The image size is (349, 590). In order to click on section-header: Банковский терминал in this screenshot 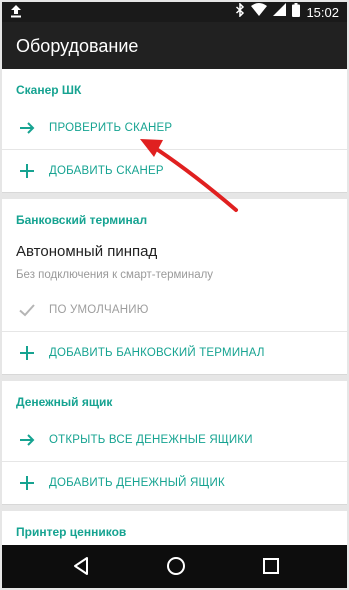, I will do `click(174, 218)`.